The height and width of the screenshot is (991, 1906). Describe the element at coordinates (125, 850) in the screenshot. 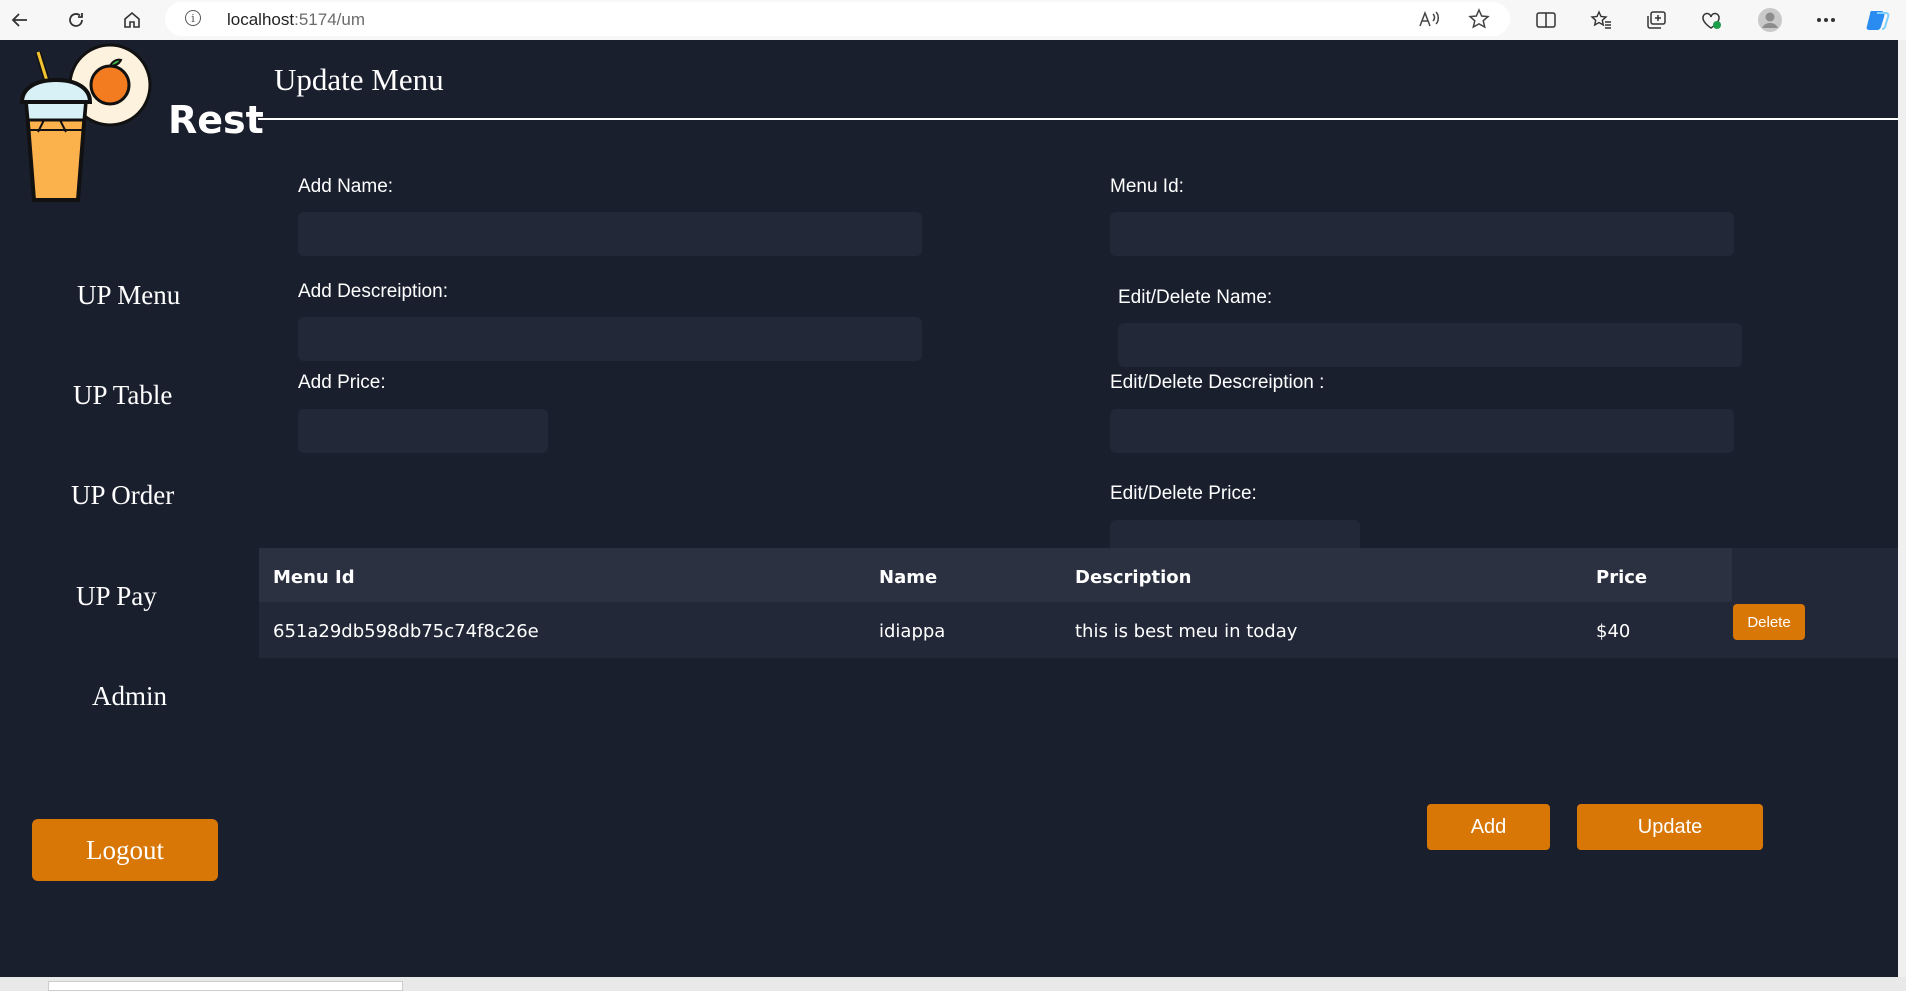

I see `logout-button: Logout` at that location.